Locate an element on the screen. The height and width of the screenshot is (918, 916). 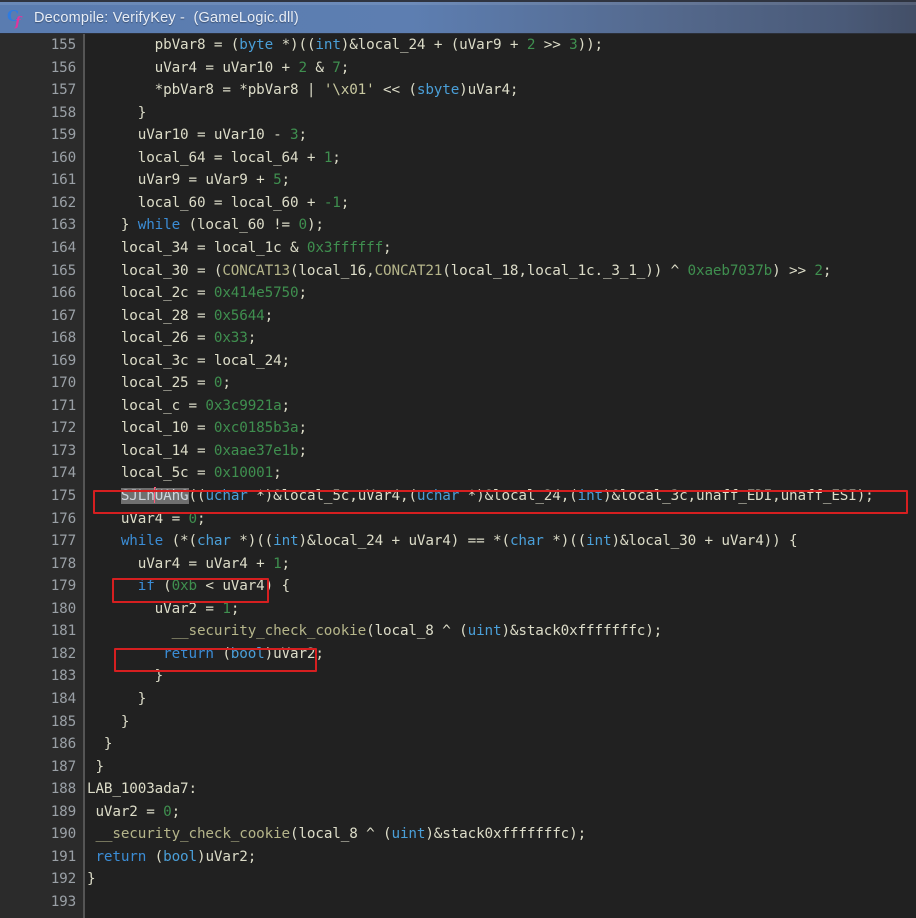
code-token-num: 0x3c9921a is located at coordinates (243, 405).